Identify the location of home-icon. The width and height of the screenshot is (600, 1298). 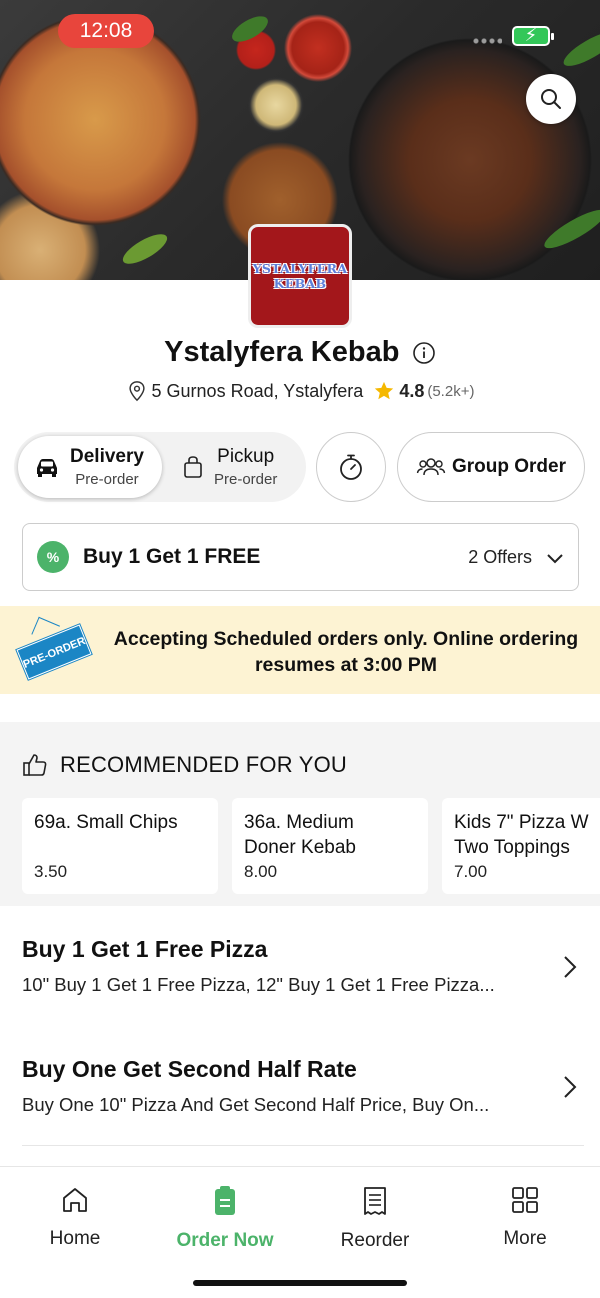
(75, 1200).